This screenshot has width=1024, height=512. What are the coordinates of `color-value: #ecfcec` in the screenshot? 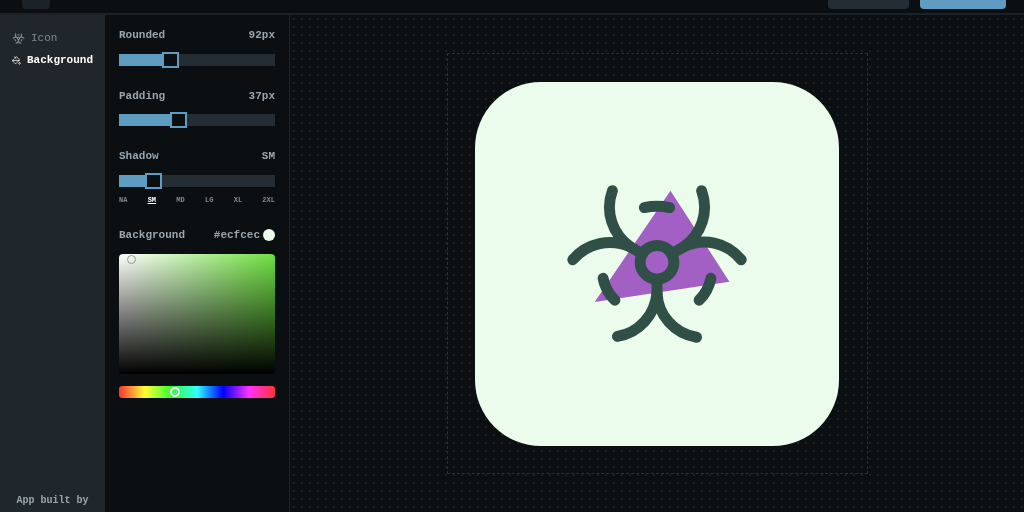 It's located at (236, 235).